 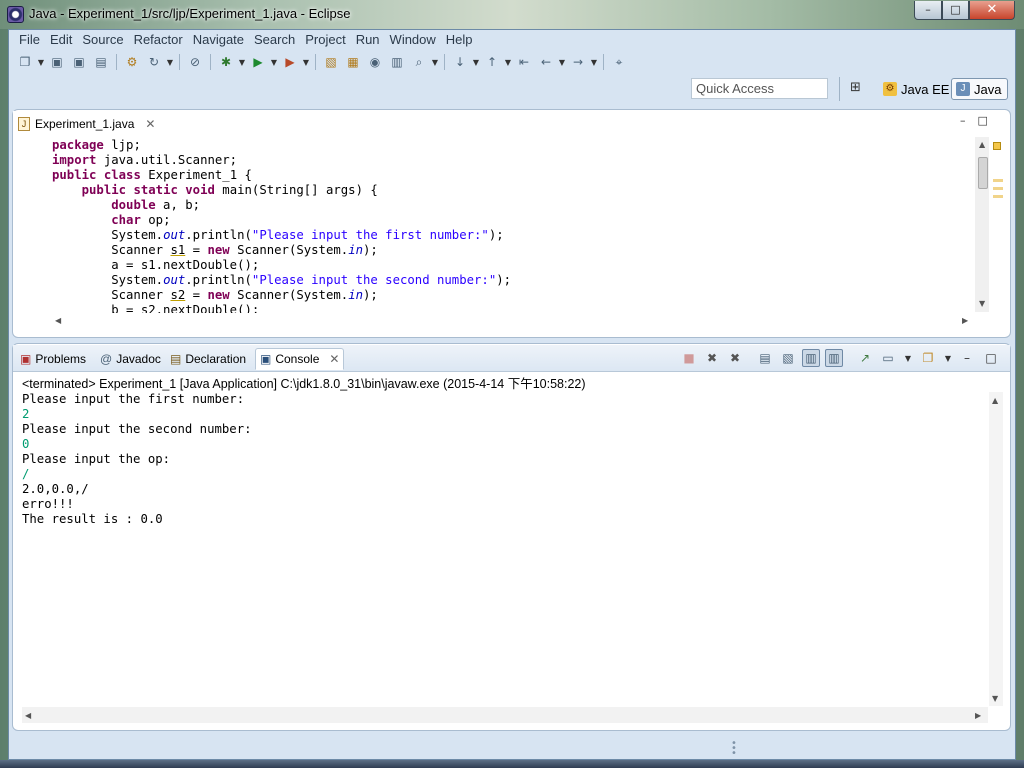 I want to click on open-console-icon: ❐, so click(x=928, y=358).